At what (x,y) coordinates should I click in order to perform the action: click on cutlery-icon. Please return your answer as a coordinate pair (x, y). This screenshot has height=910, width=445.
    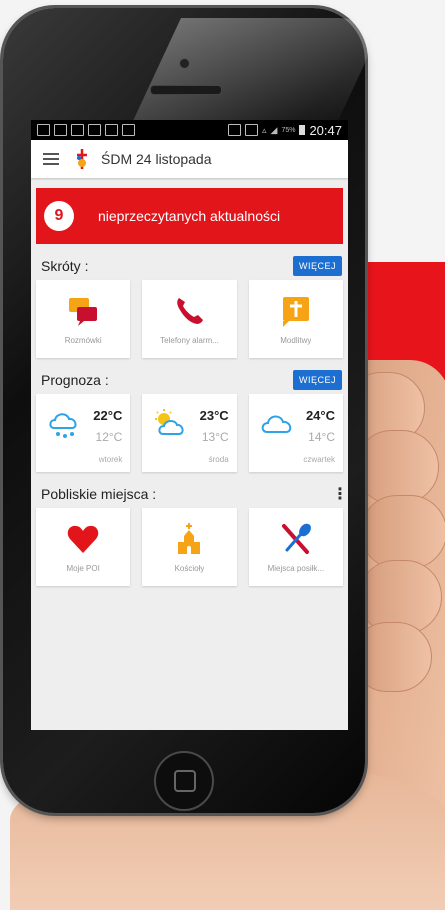
    Looking at the image, I should click on (296, 538).